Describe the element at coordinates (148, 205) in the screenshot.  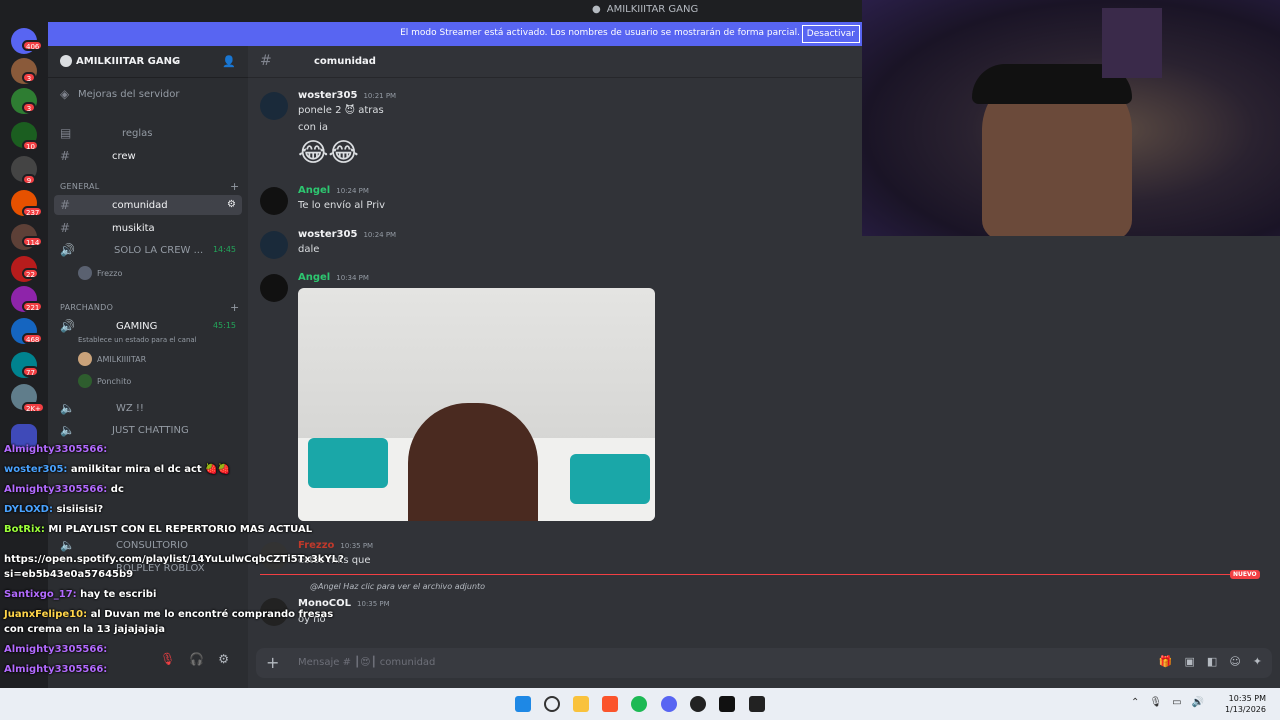
I see `channel-comunidad: # comunidad ⚙` at that location.